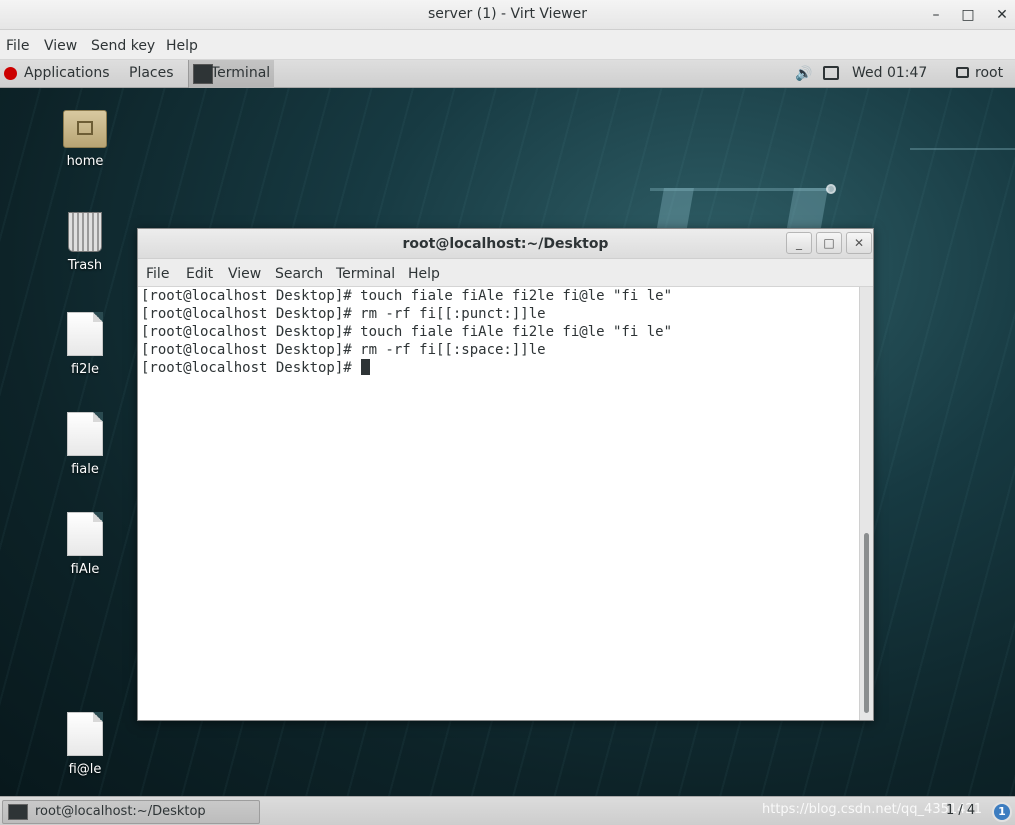  I want to click on terminal-cursor, so click(366, 367).